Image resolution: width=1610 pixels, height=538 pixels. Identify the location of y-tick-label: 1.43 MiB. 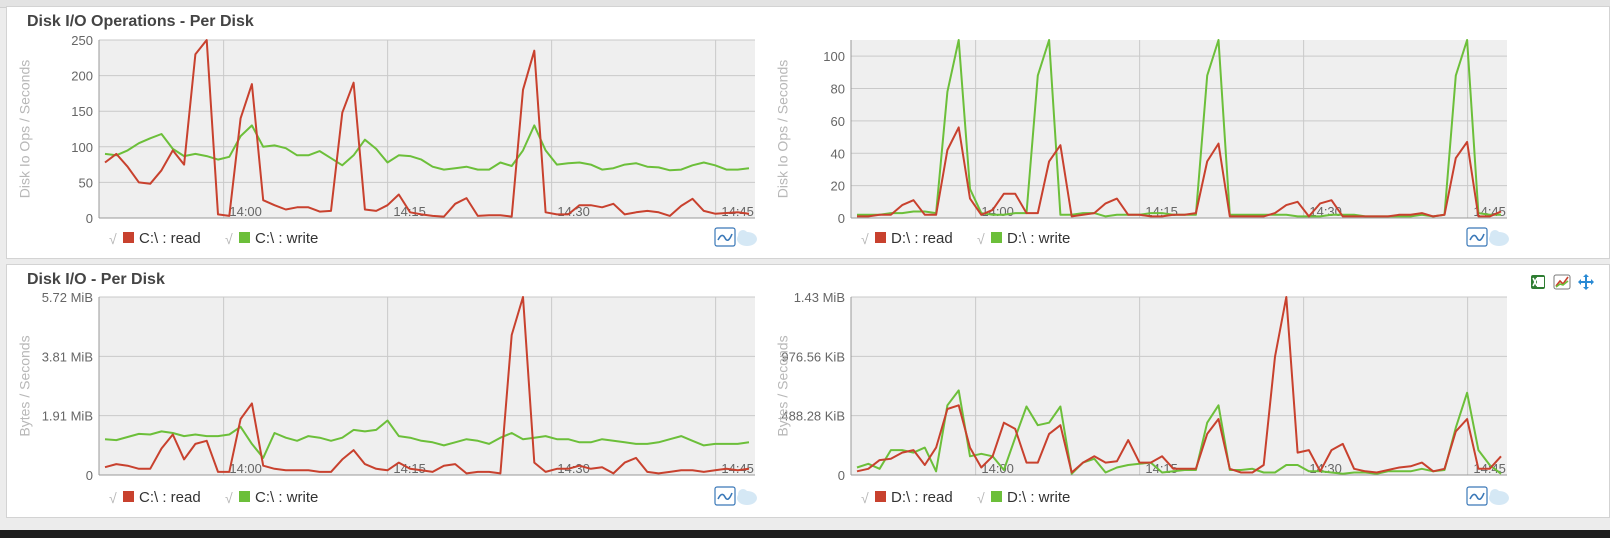
(819, 297).